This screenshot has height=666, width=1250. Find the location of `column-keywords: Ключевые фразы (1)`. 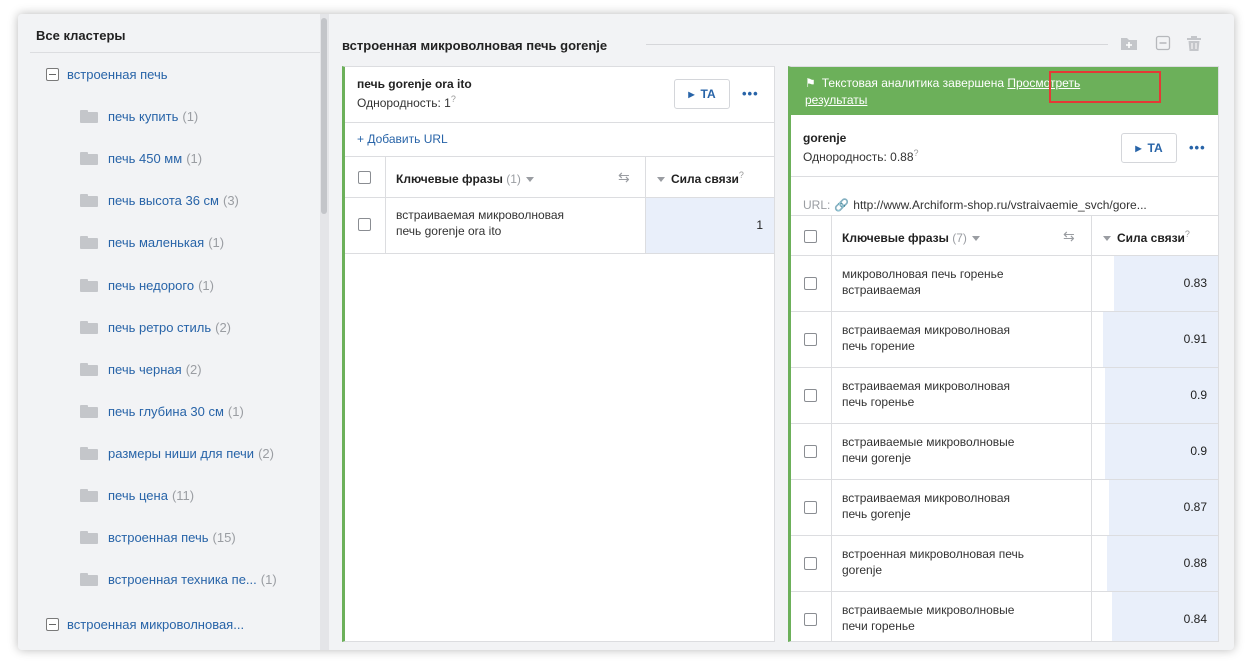

column-keywords: Ключевые фразы (1) is located at coordinates (465, 179).